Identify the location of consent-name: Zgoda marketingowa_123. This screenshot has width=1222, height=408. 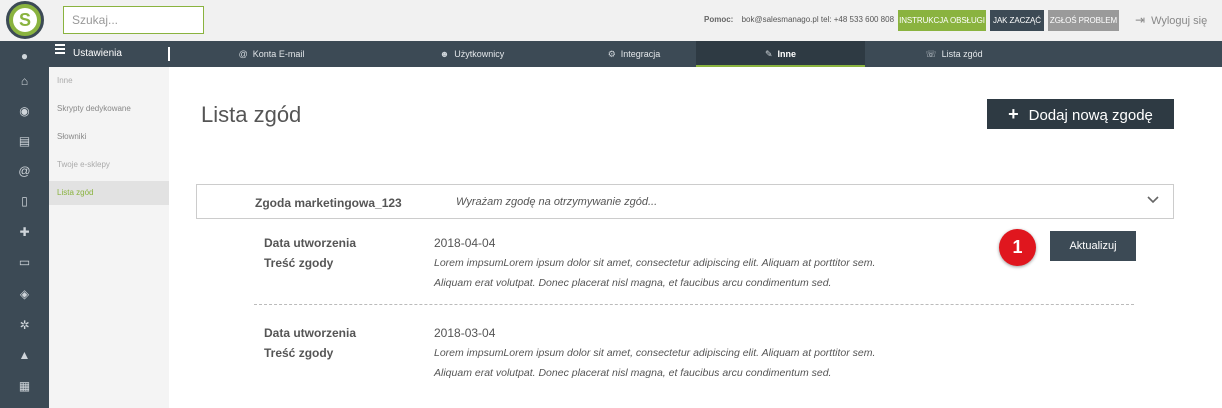
(328, 203).